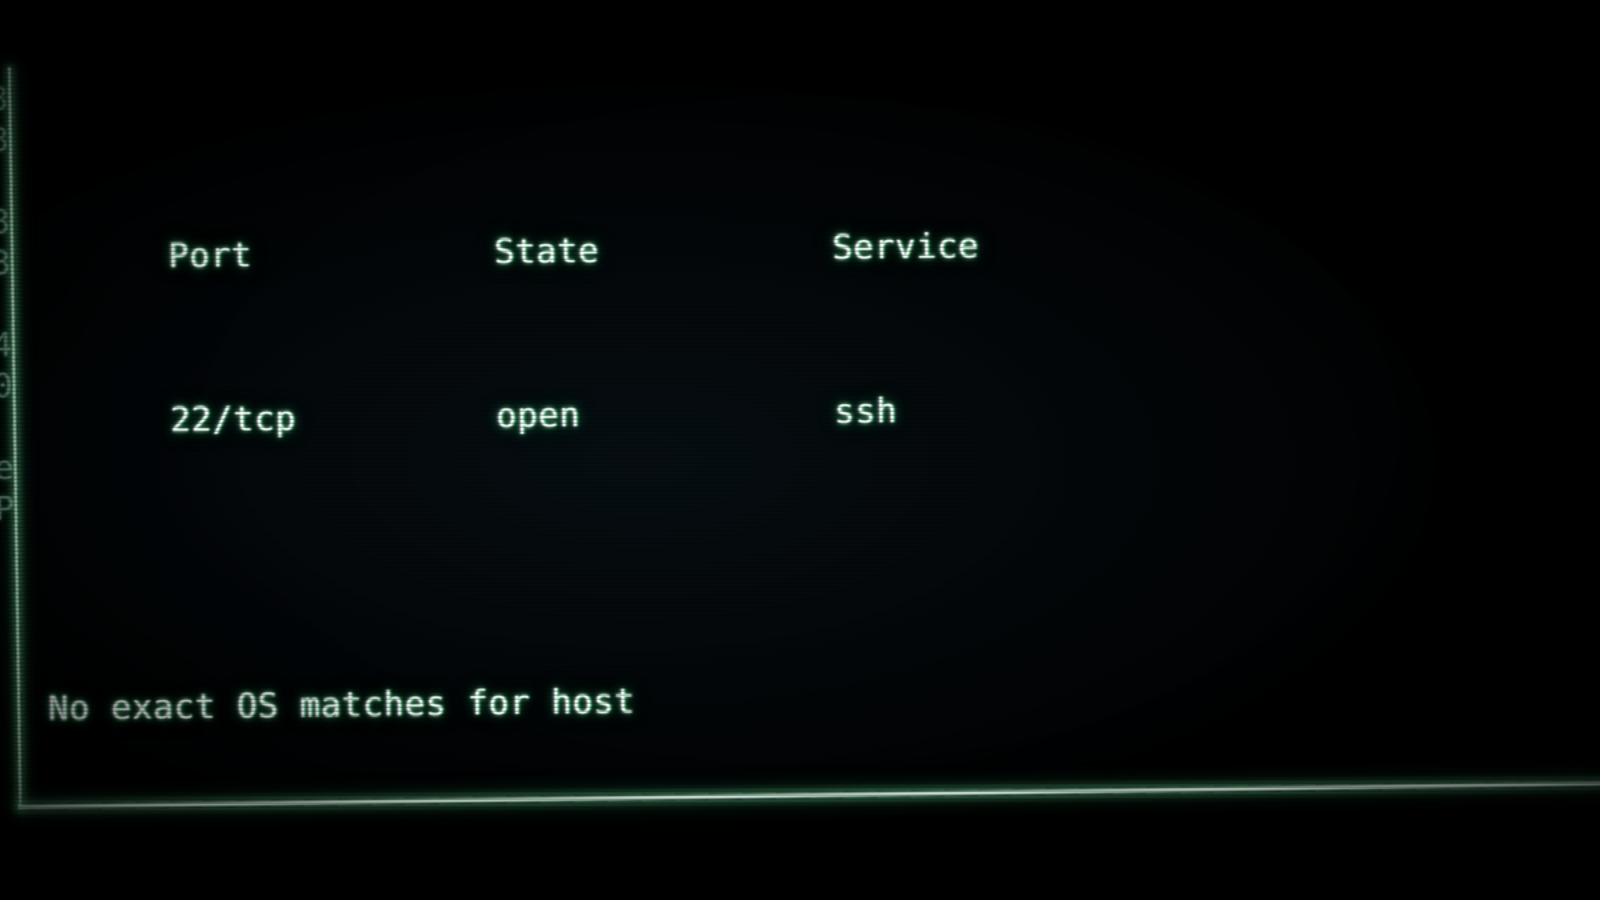 The image size is (1600, 900). I want to click on column-header-port: Port, so click(210, 256).